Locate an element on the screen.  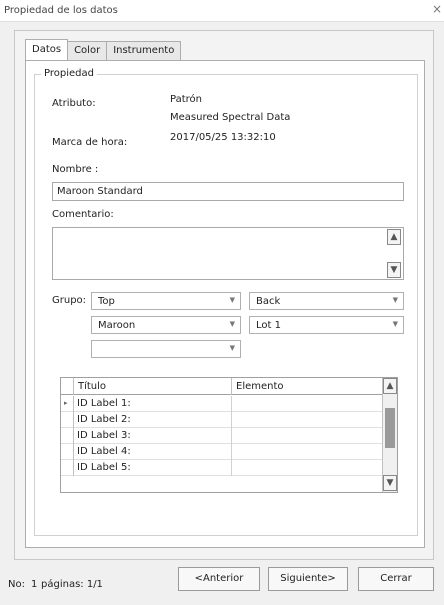
grid-corner is located at coordinates (67, 386).